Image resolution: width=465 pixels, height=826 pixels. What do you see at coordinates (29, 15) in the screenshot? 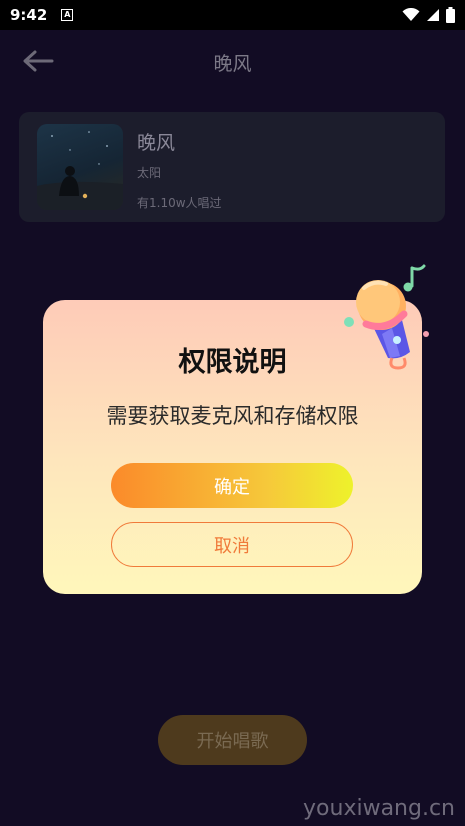
I see `status-time: 9:42` at bounding box center [29, 15].